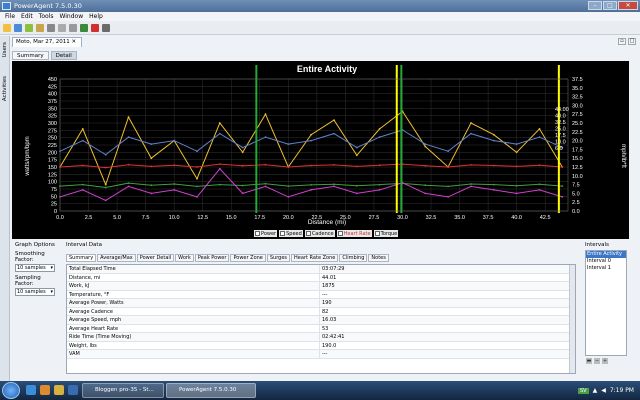  I want to click on clock: 7:19 PM, so click(622, 390).